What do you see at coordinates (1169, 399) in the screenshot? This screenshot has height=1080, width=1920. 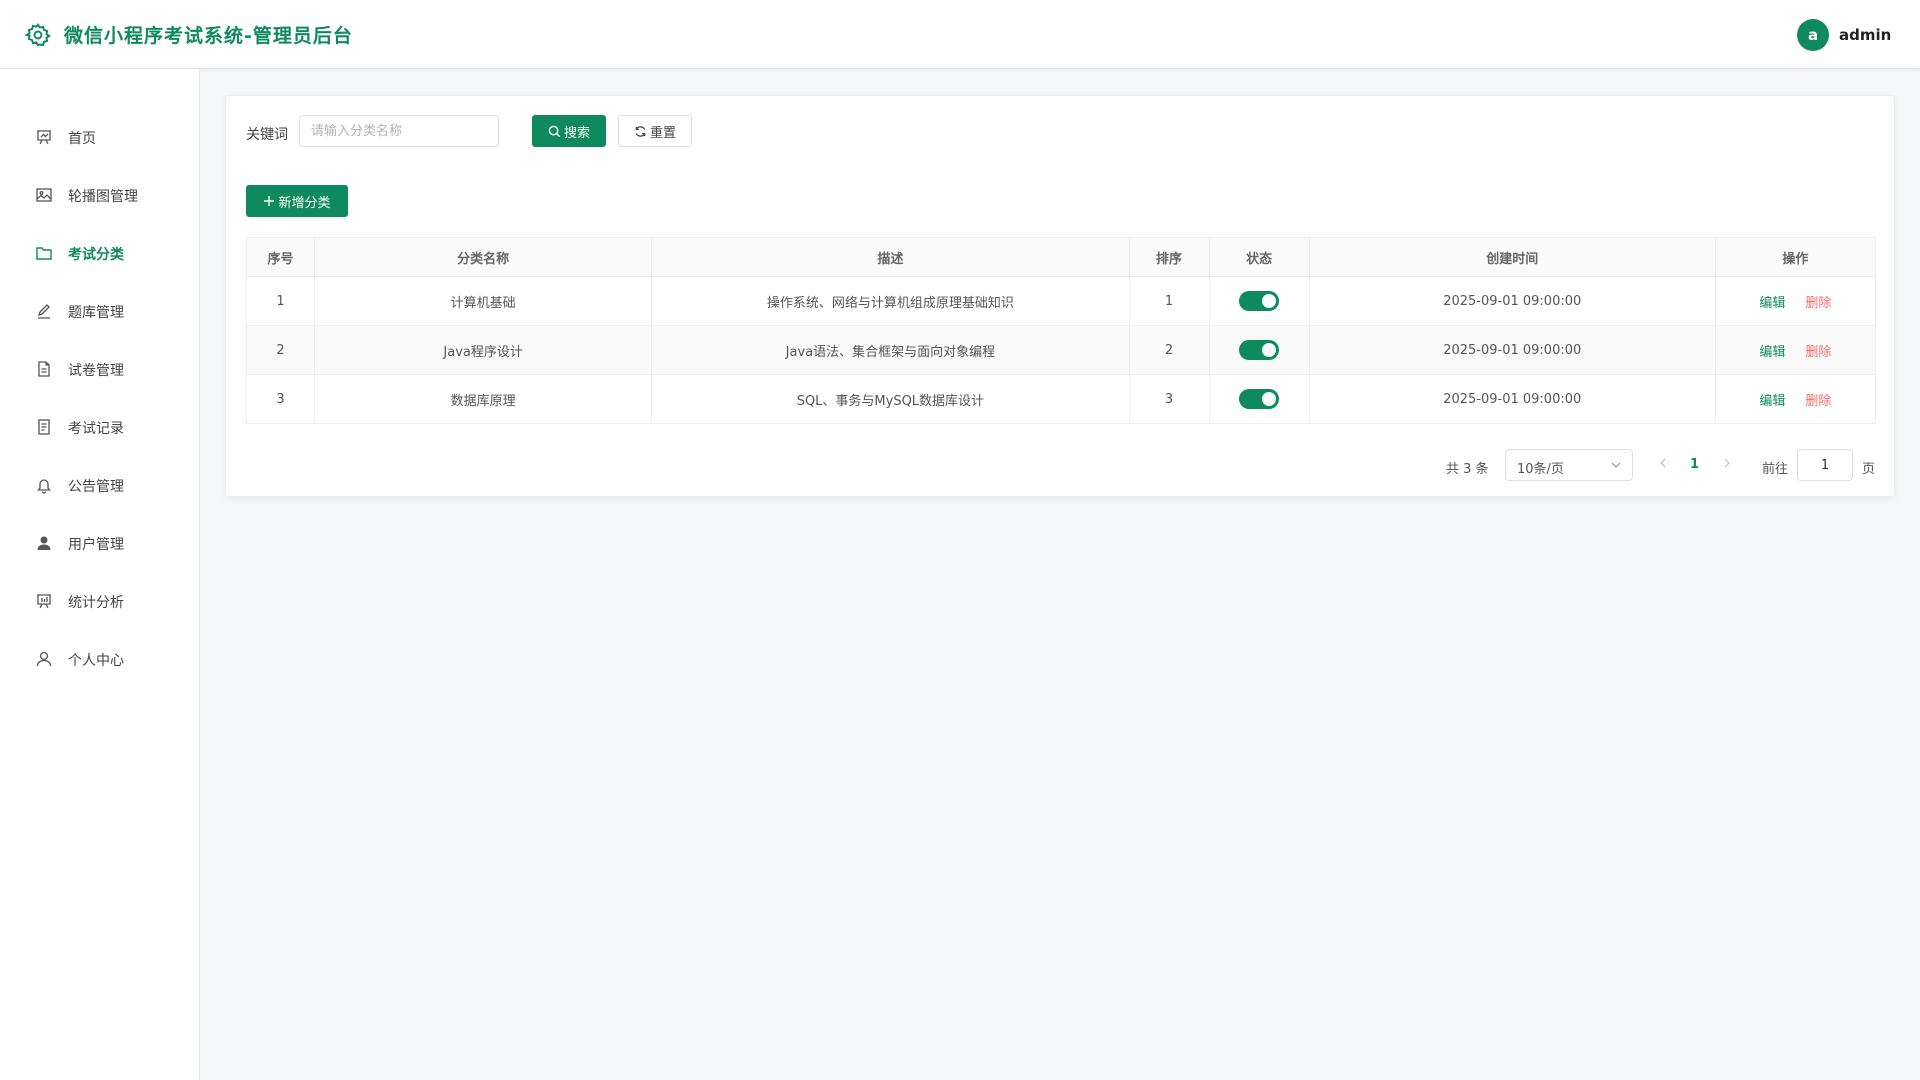 I see `cell-sort: 3` at bounding box center [1169, 399].